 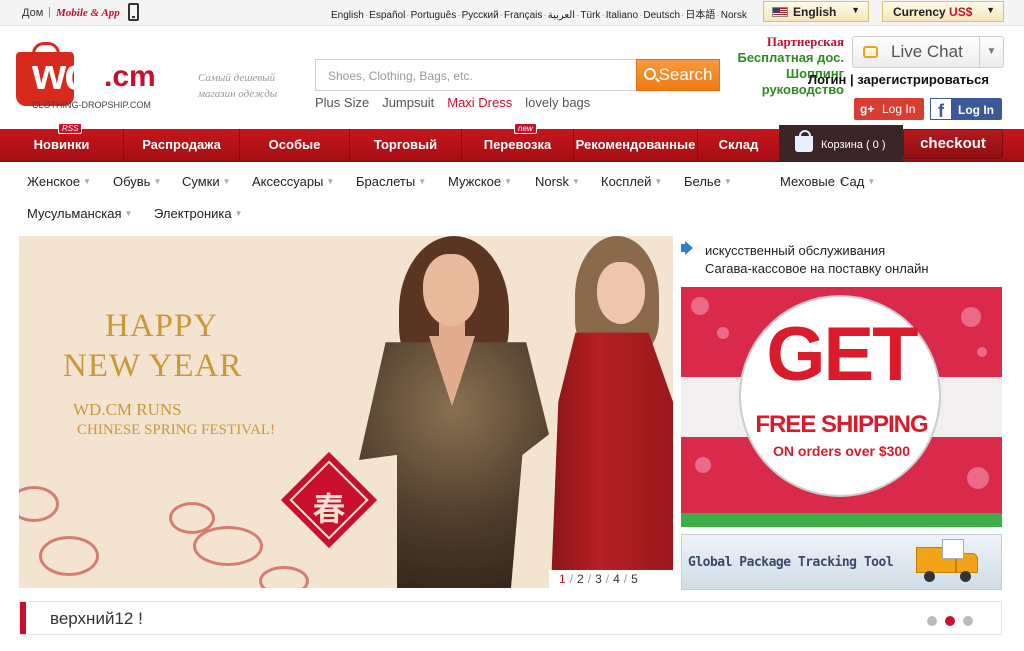 What do you see at coordinates (816, 11) in the screenshot?
I see `language-select: English ▼` at bounding box center [816, 11].